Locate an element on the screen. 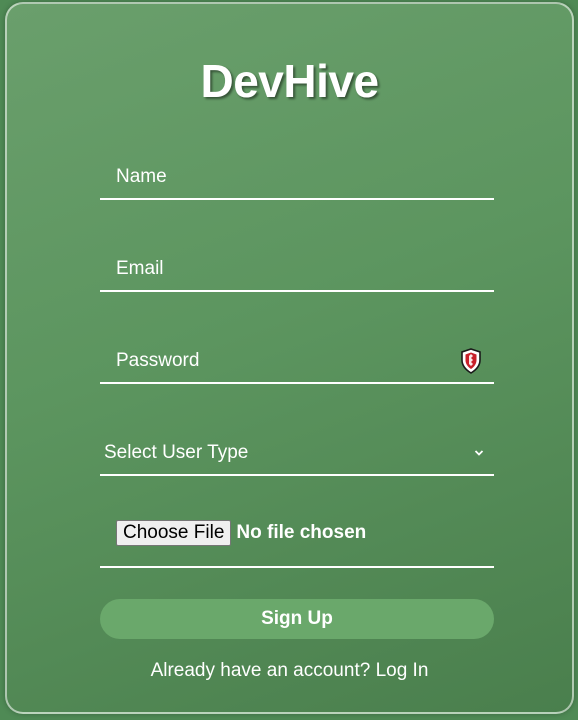 The height and width of the screenshot is (720, 578). name-field is located at coordinates (297, 172).